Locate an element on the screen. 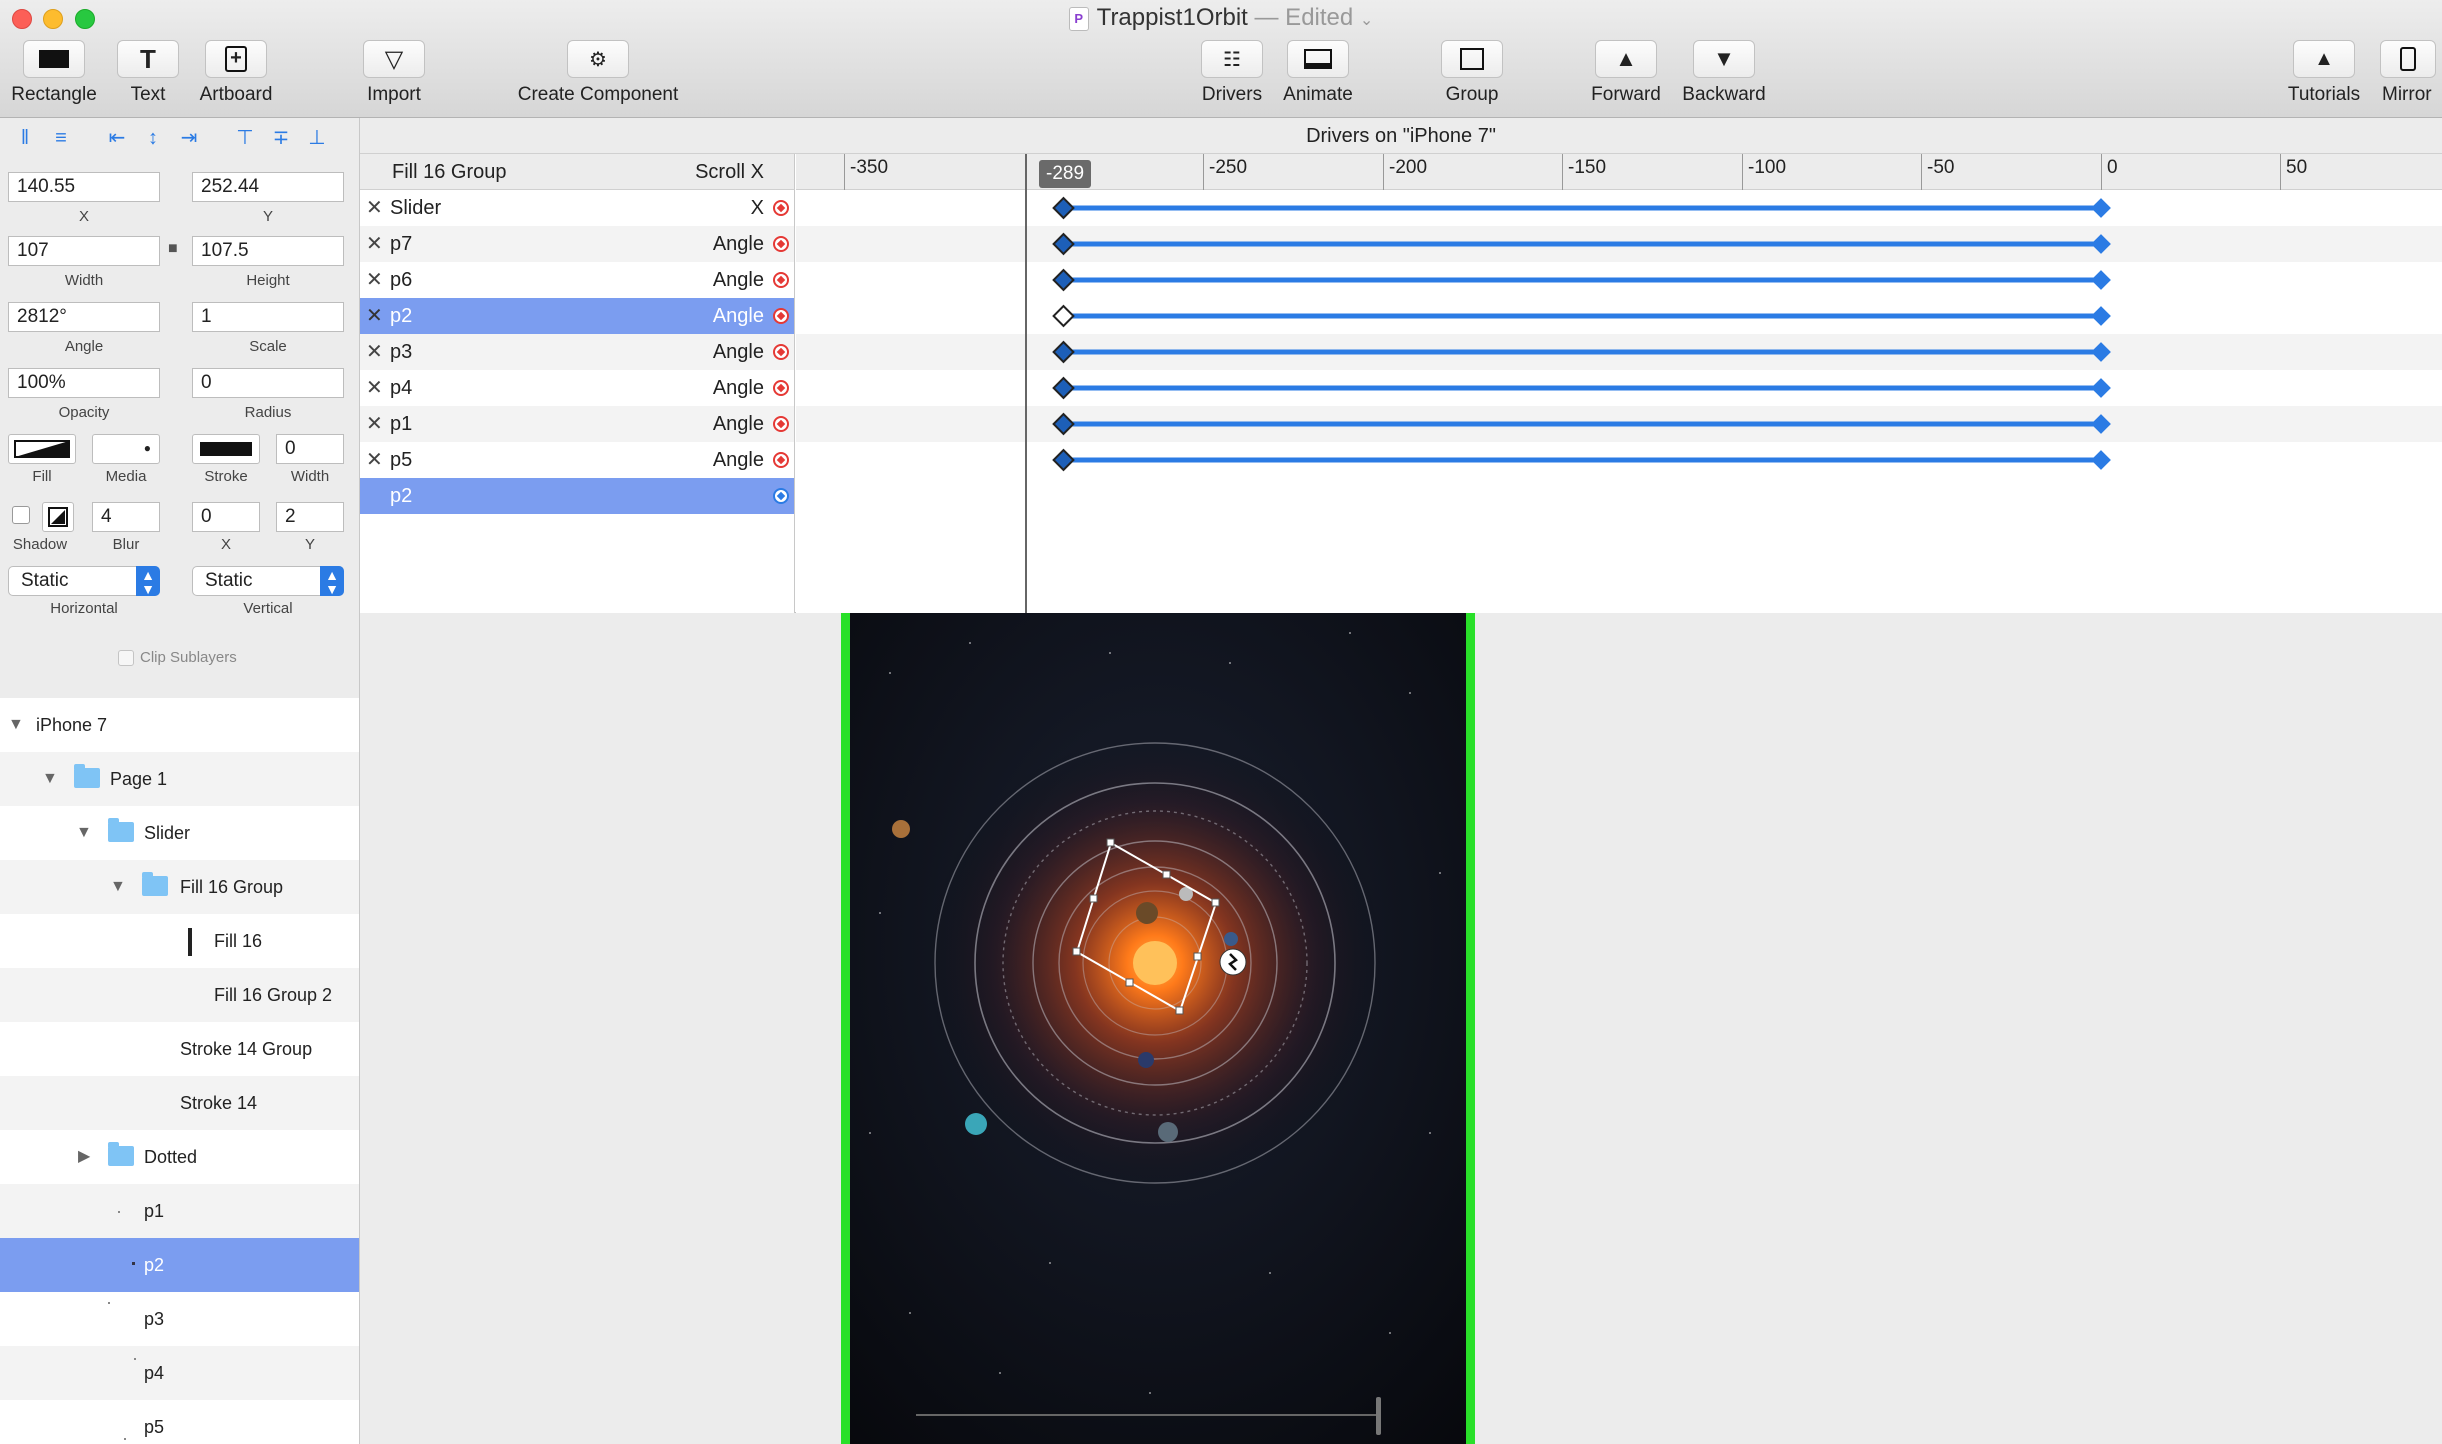 This screenshot has width=2442, height=1444. align-bottom-icon: ⊥ is located at coordinates (317, 138).